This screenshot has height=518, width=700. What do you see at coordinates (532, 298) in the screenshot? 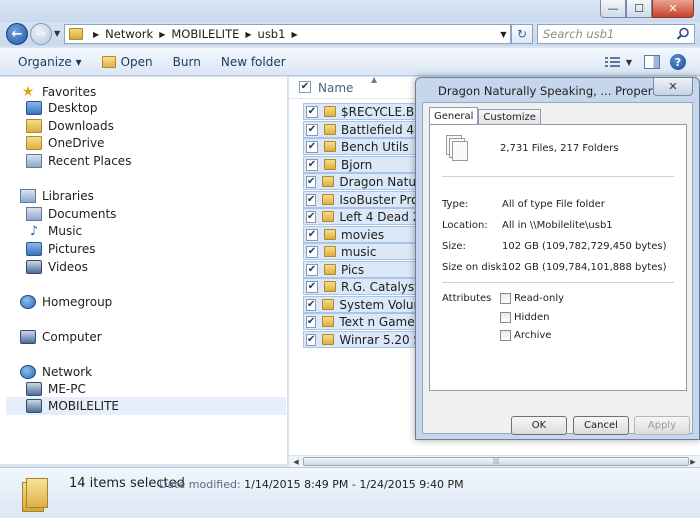
I see `readonly-checkbox: Read-only` at bounding box center [532, 298].